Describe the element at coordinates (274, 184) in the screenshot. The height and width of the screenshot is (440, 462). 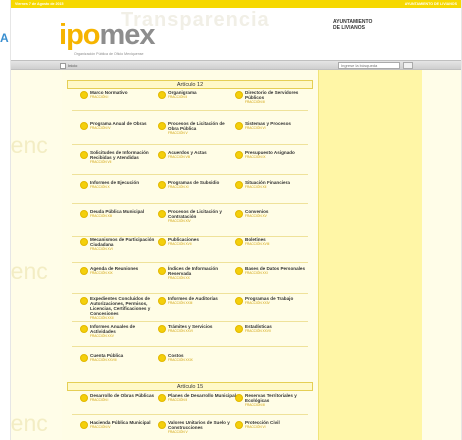
I see `fraction-item: Situación Financiera FRACCIÓN XII` at that location.